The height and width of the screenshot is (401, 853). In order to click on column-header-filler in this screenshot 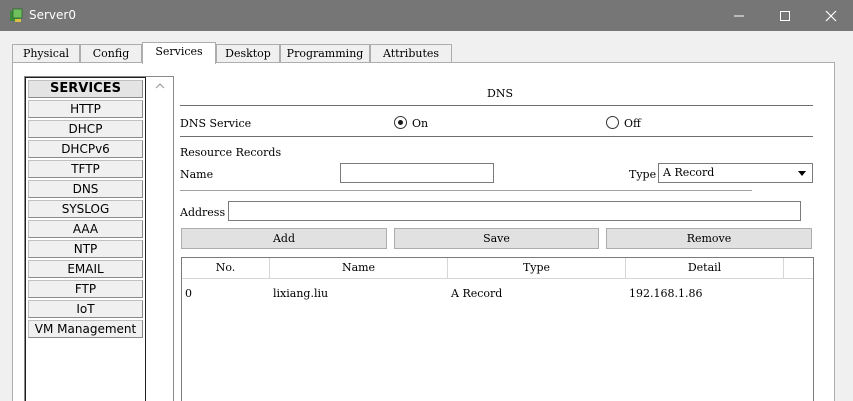, I will do `click(798, 268)`.